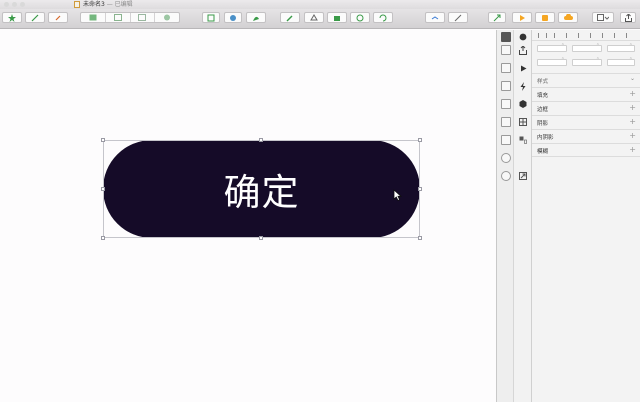 The height and width of the screenshot is (402, 640). What do you see at coordinates (94, 4) in the screenshot?
I see `document-name: 未命名3` at bounding box center [94, 4].